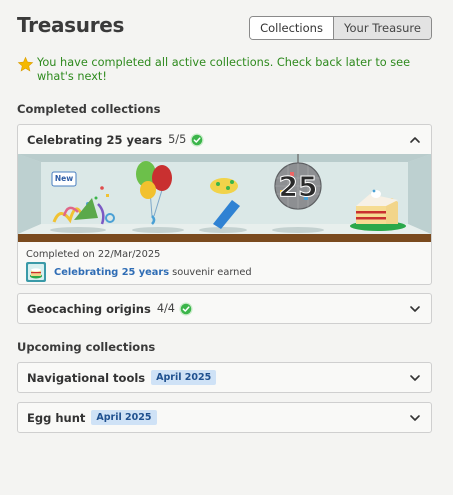  I want to click on collection-count: 4/4, so click(165, 308).